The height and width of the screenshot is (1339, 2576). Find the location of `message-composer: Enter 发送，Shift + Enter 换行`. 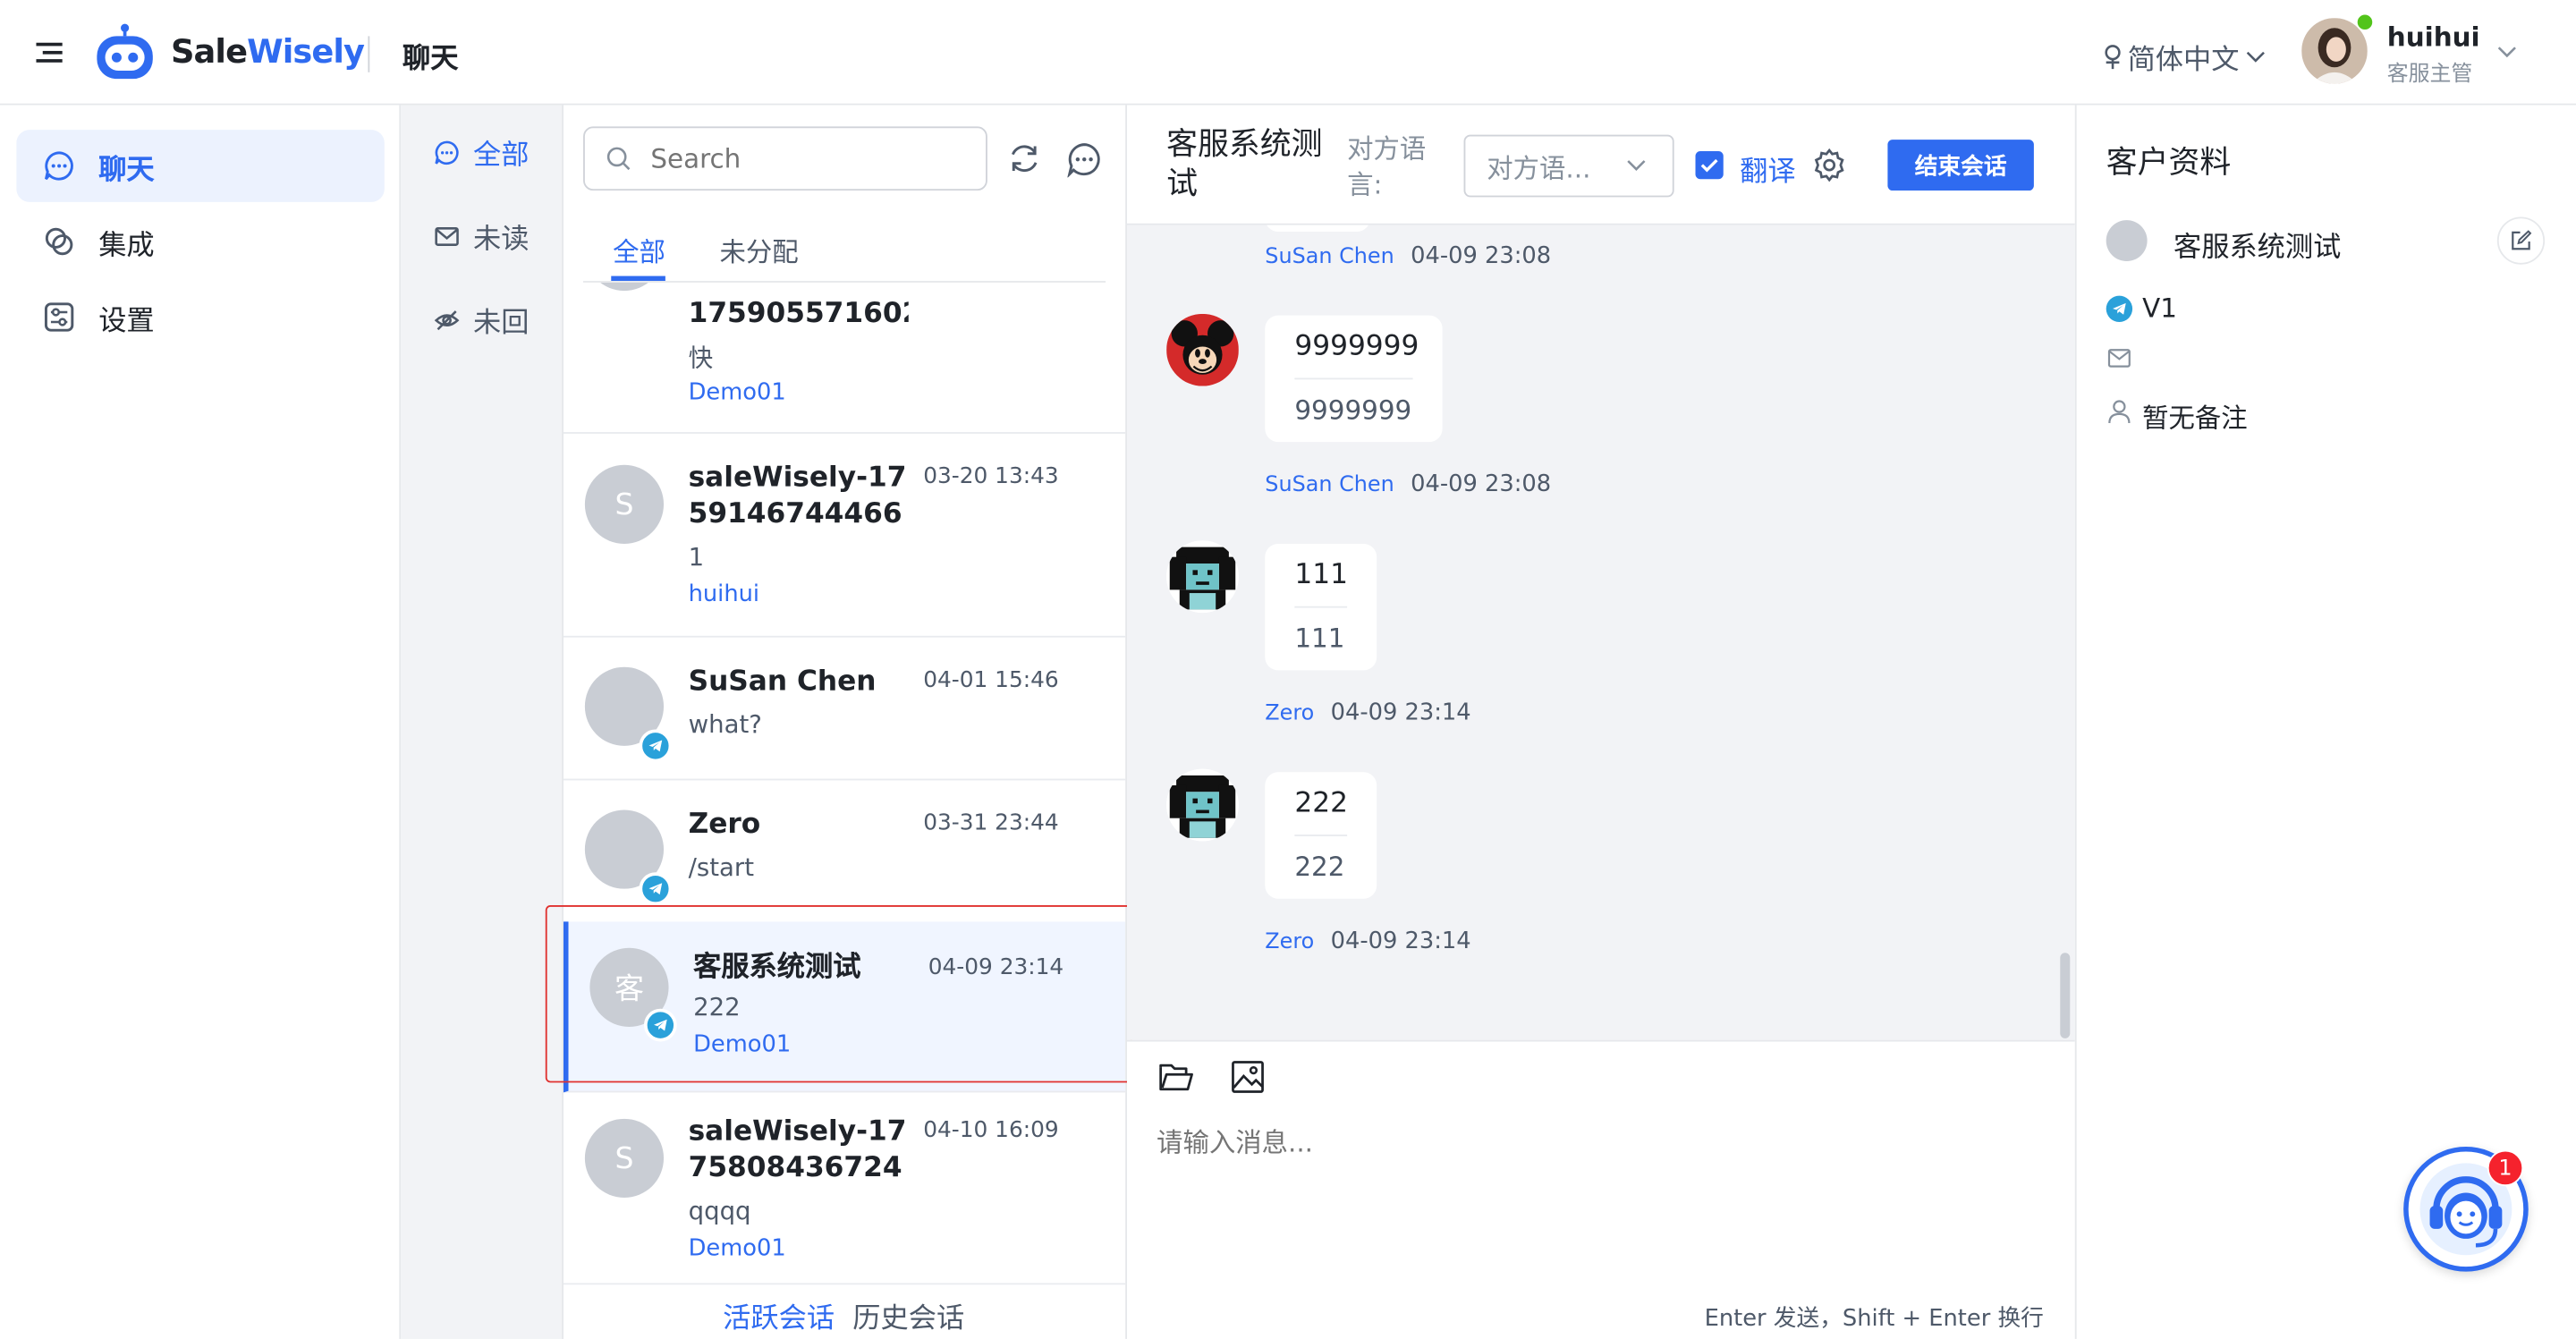

message-composer: Enter 发送，Shift + Enter 换行 is located at coordinates (1601, 1189).